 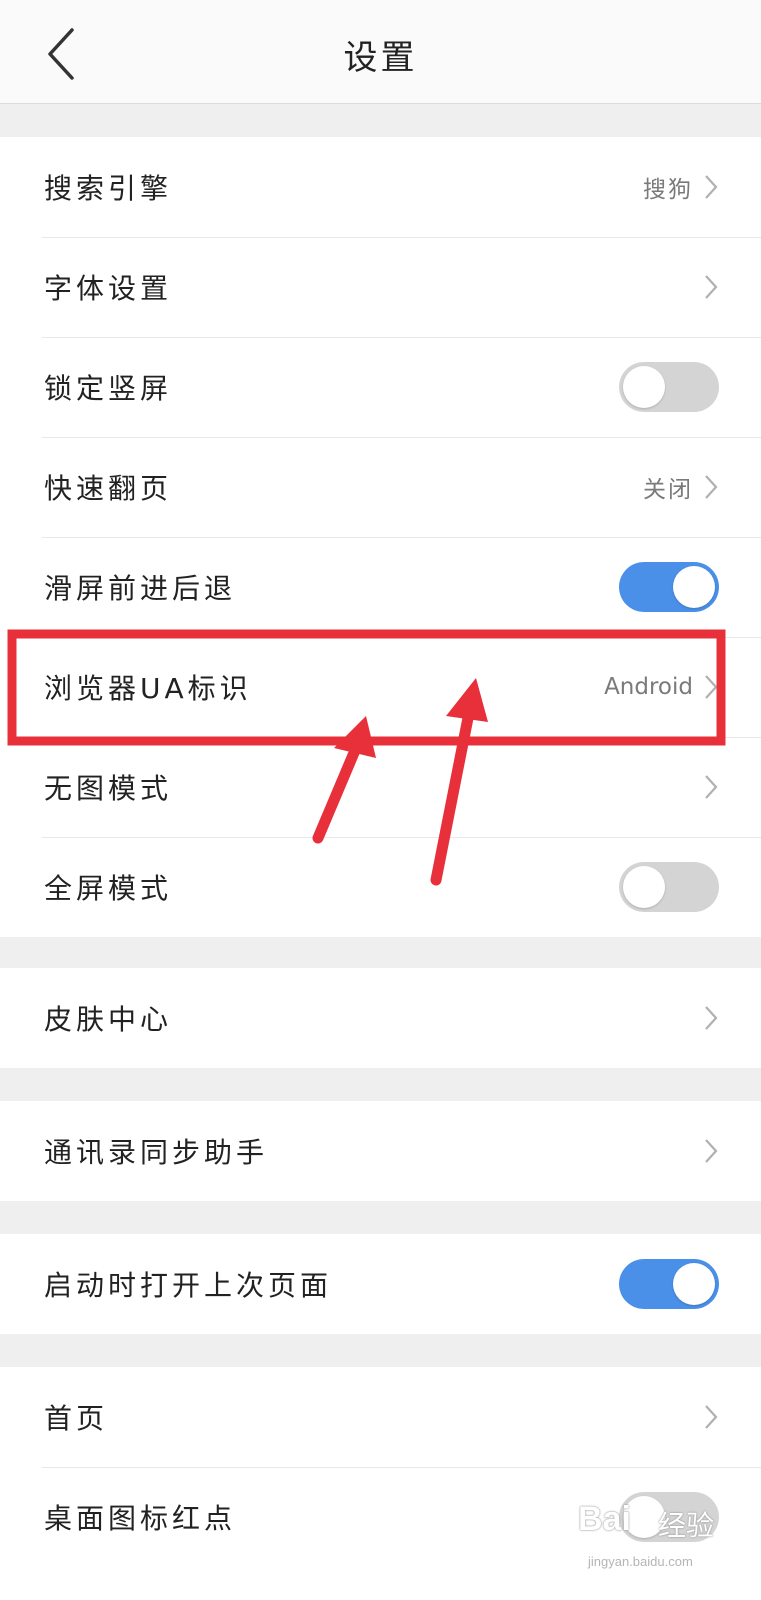 I want to click on setting-label: 首页, so click(x=76, y=1418).